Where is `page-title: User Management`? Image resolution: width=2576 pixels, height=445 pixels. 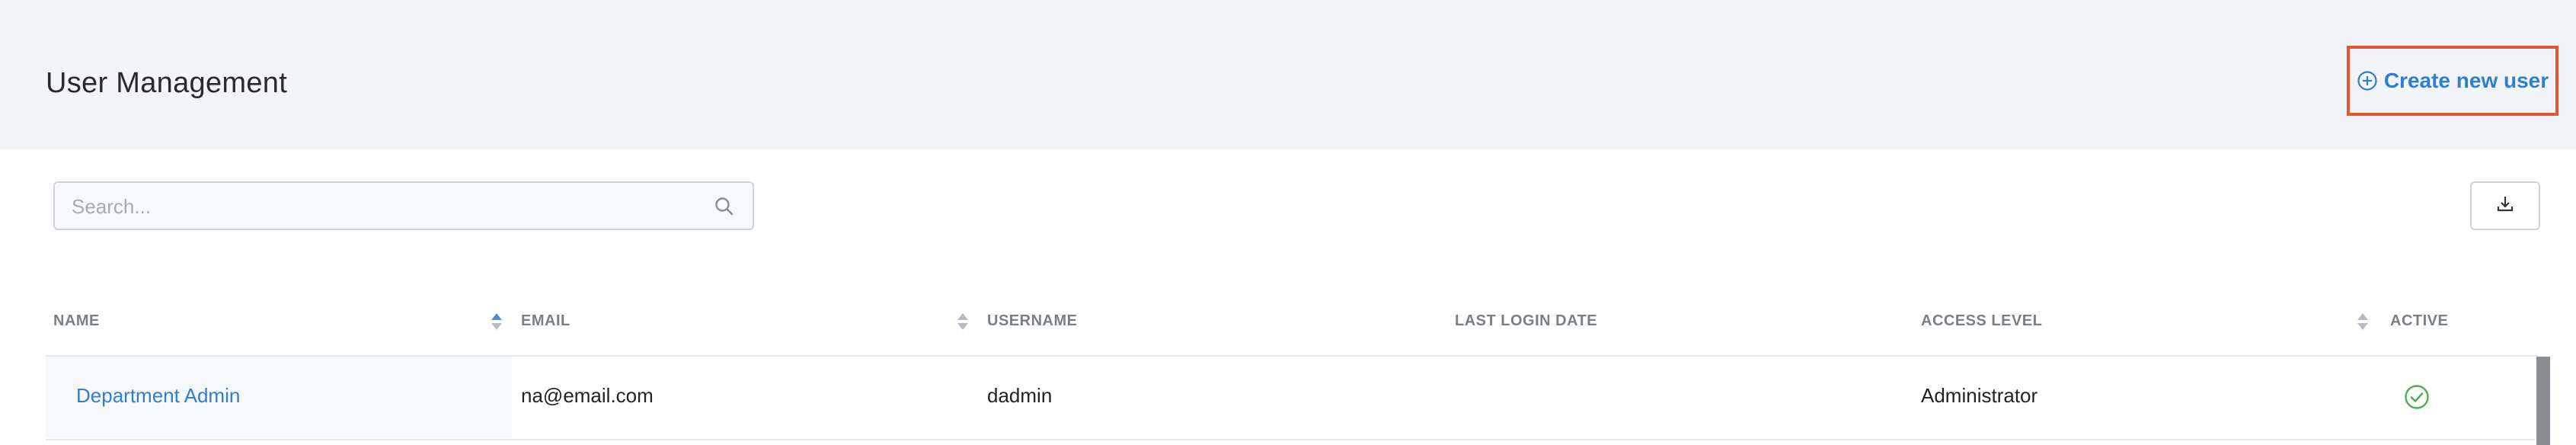 page-title: User Management is located at coordinates (167, 83).